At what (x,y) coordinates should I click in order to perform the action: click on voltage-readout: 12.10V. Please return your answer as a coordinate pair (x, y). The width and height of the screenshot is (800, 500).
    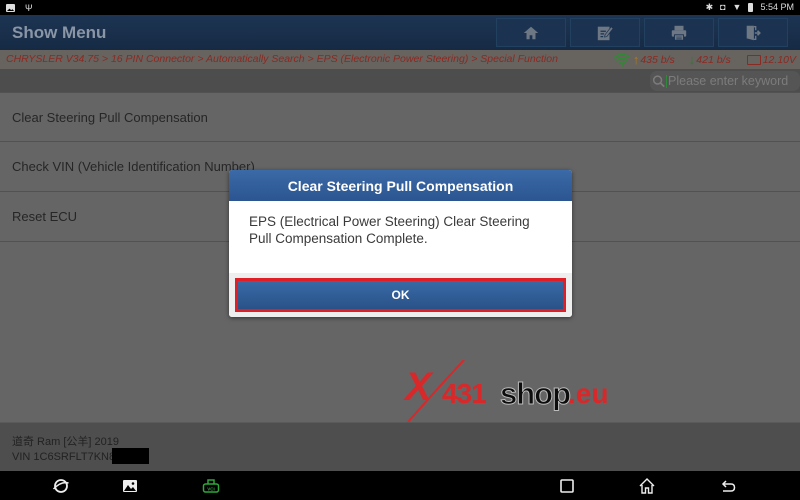
    Looking at the image, I should click on (779, 59).